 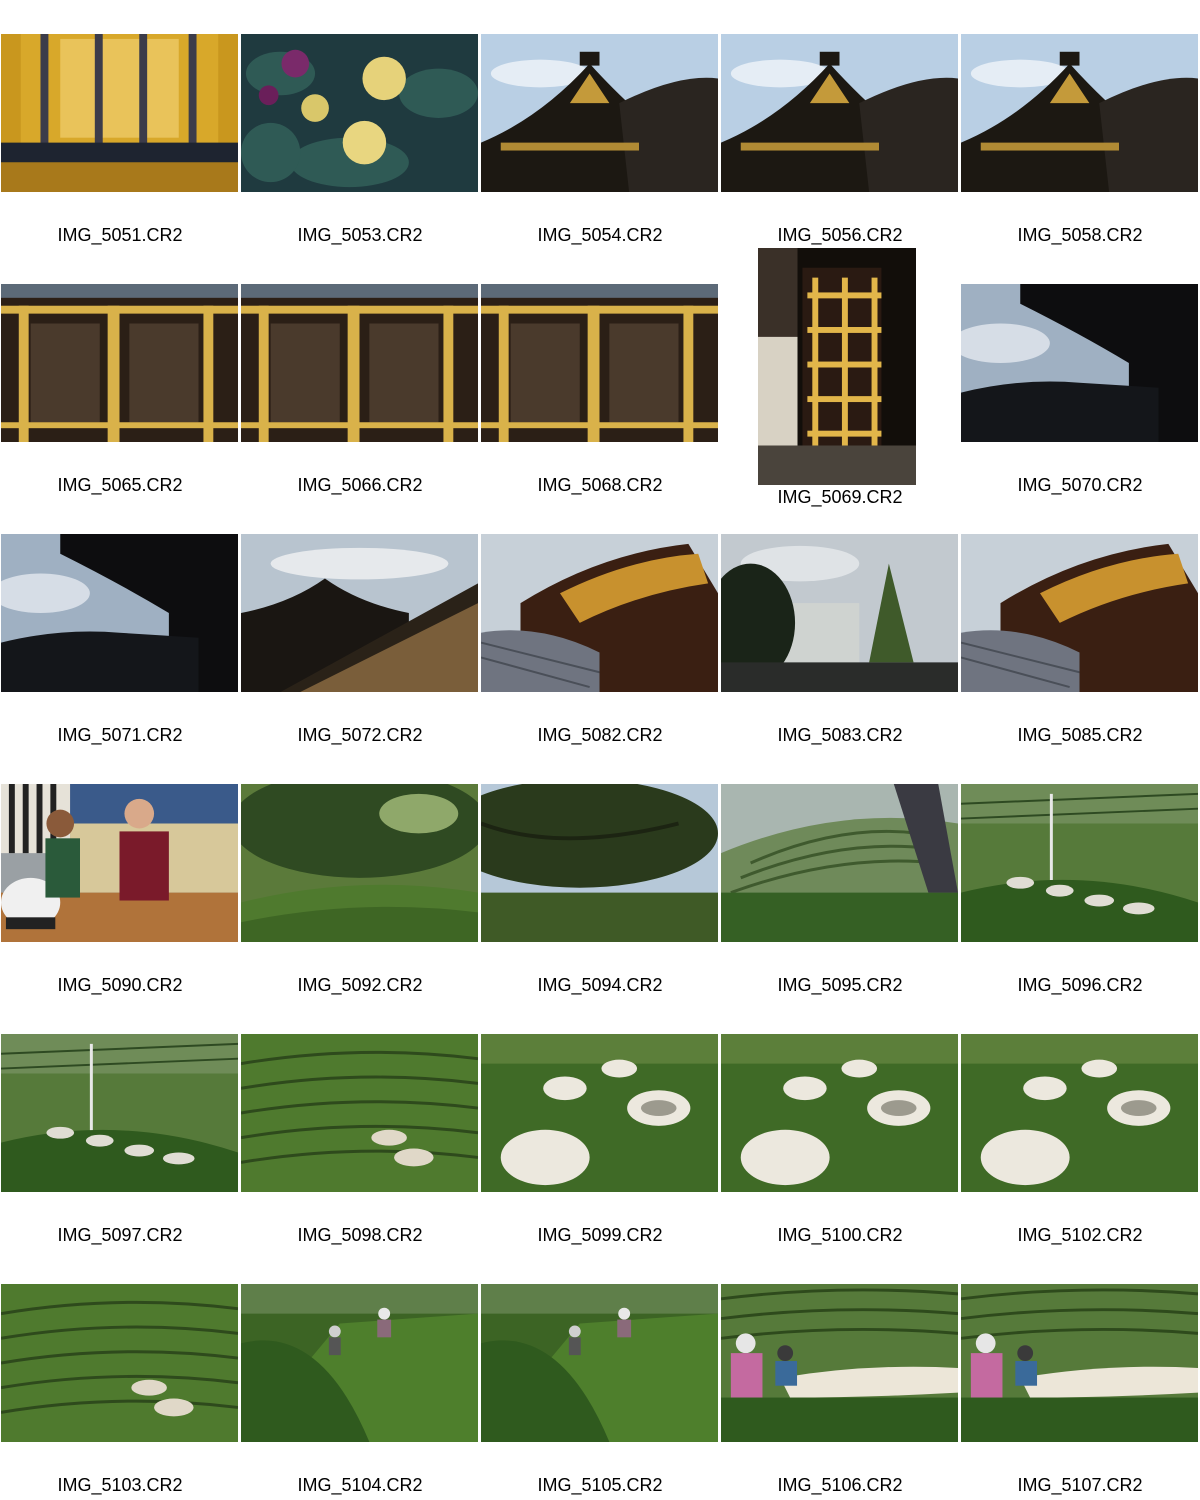 I want to click on photo-cell: IMG_5105.CR2, so click(x=600, y=1375).